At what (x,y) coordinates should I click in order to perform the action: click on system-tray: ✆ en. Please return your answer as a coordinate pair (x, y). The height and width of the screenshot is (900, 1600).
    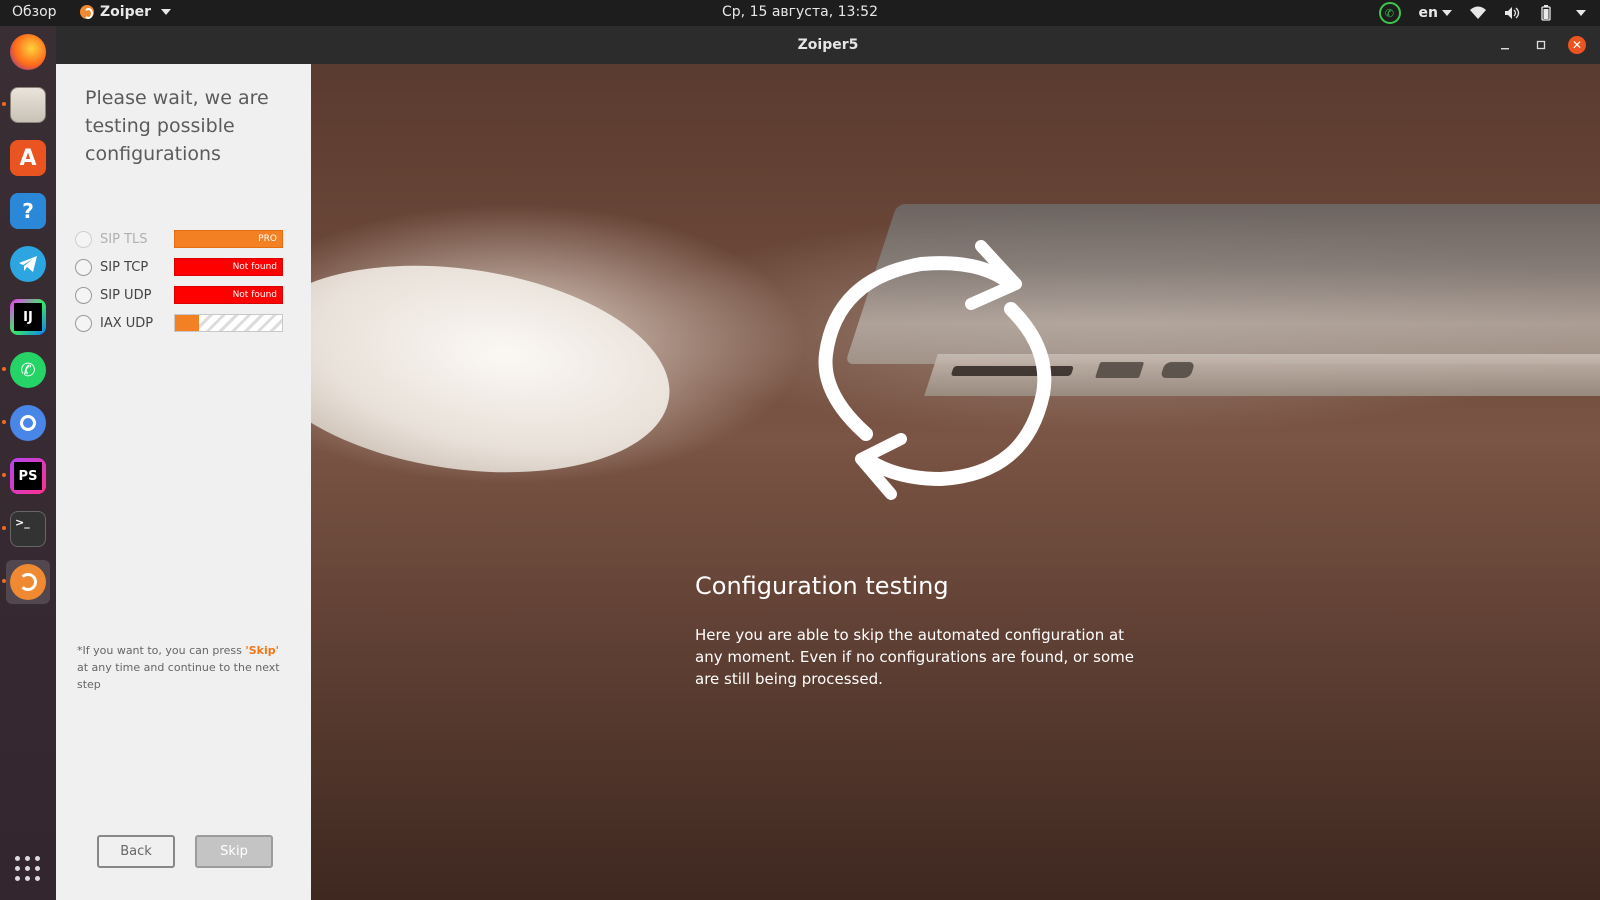
    Looking at the image, I should click on (1482, 13).